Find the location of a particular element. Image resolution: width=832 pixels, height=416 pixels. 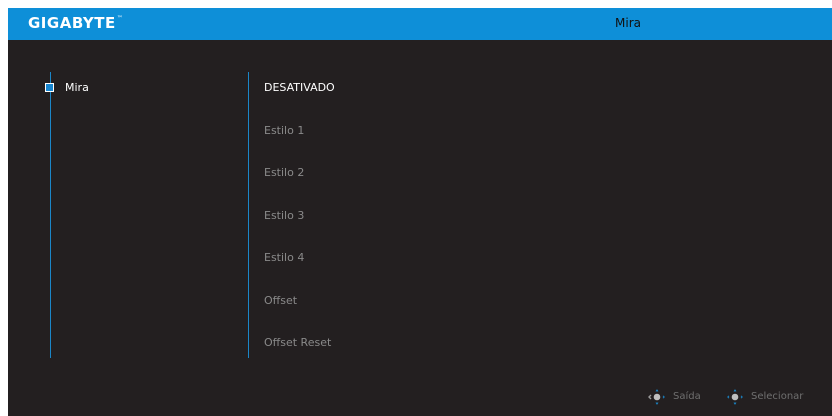

option-estilo-4: Estilo 4 is located at coordinates (299, 272).